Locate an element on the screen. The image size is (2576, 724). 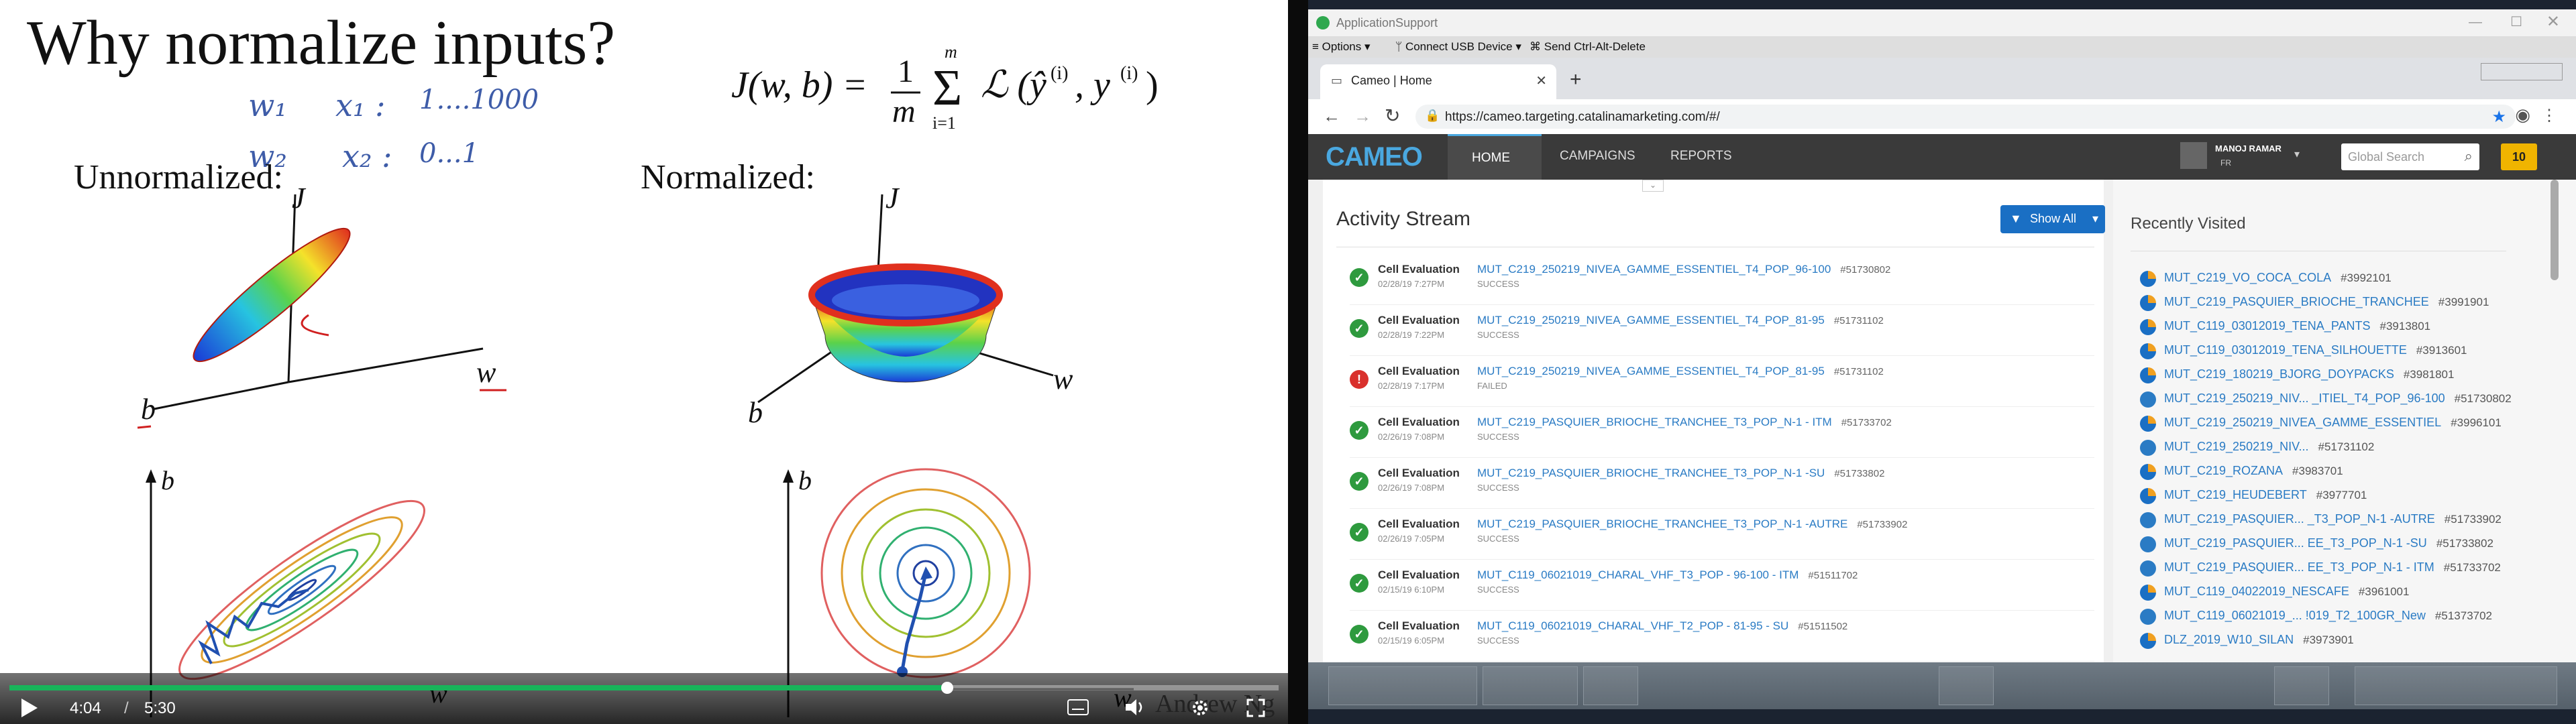
activity-id: #51733902 is located at coordinates (1882, 524).